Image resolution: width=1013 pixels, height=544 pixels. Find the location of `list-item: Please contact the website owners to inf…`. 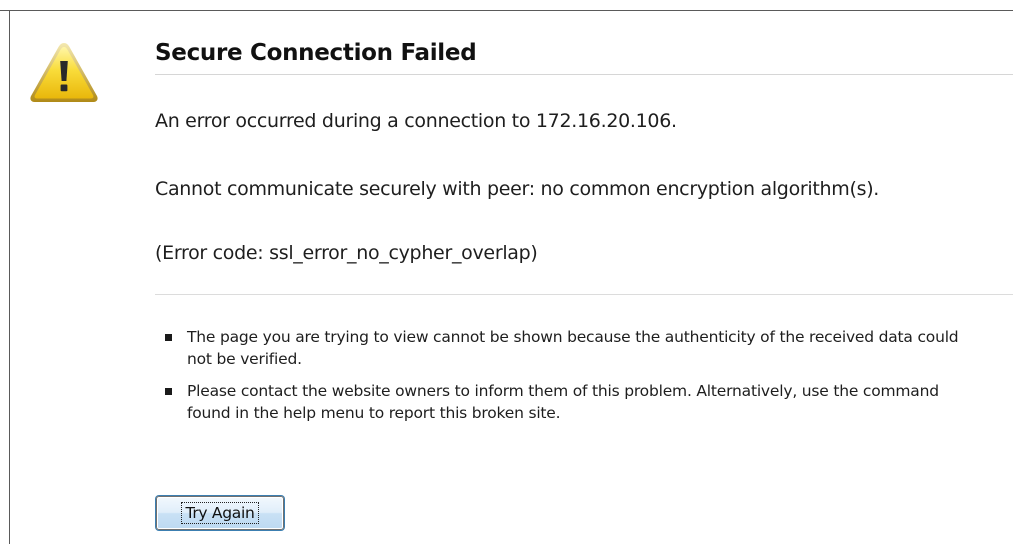

list-item: Please contact the website owners to inf… is located at coordinates (565, 402).